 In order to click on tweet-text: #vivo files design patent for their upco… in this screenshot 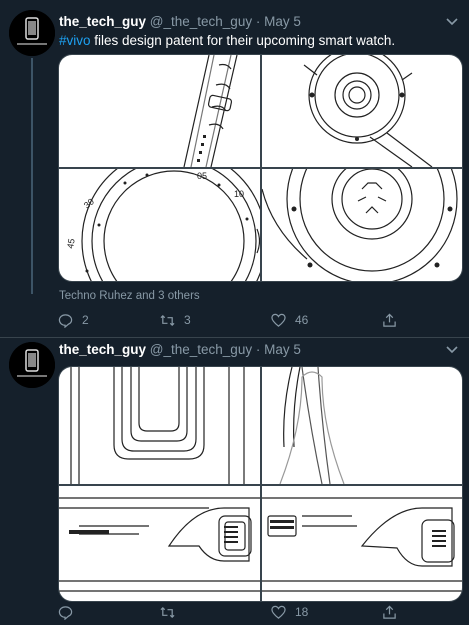, I will do `click(260, 40)`.